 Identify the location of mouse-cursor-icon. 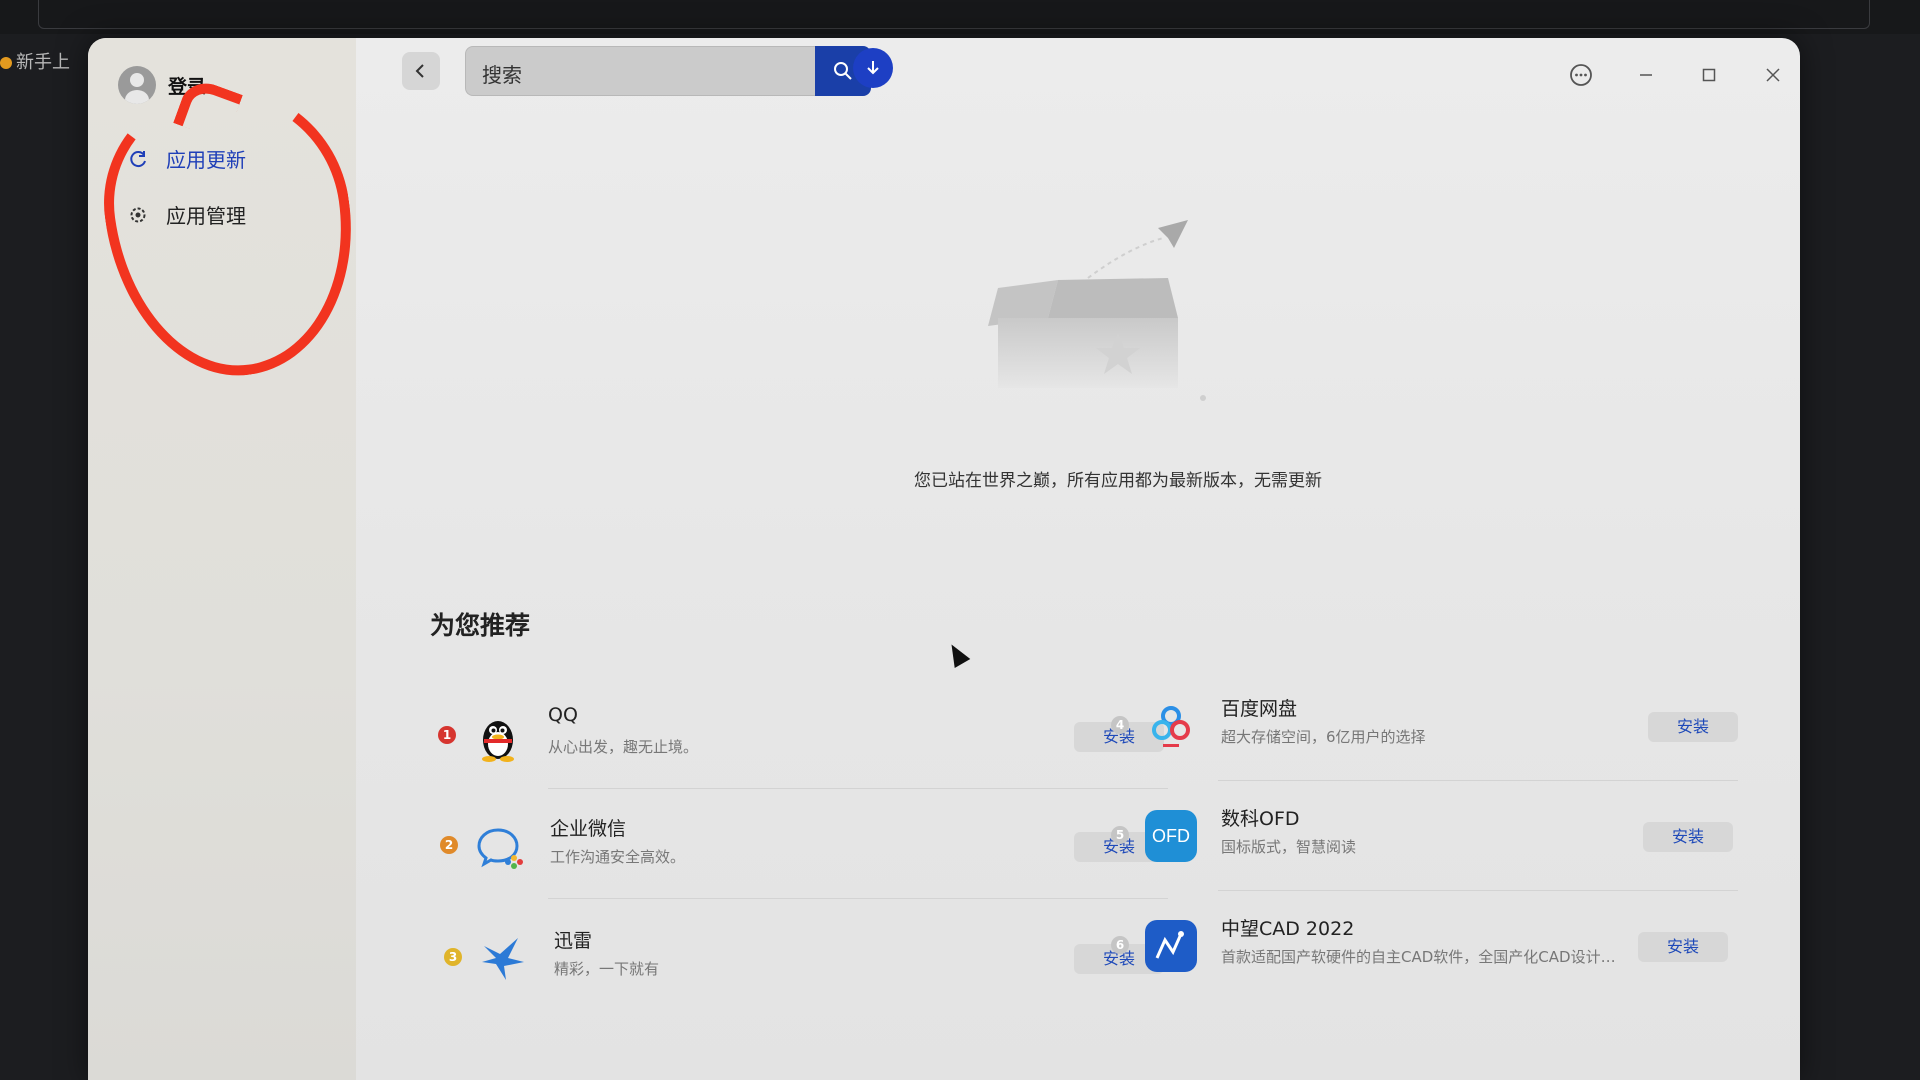
(957, 654).